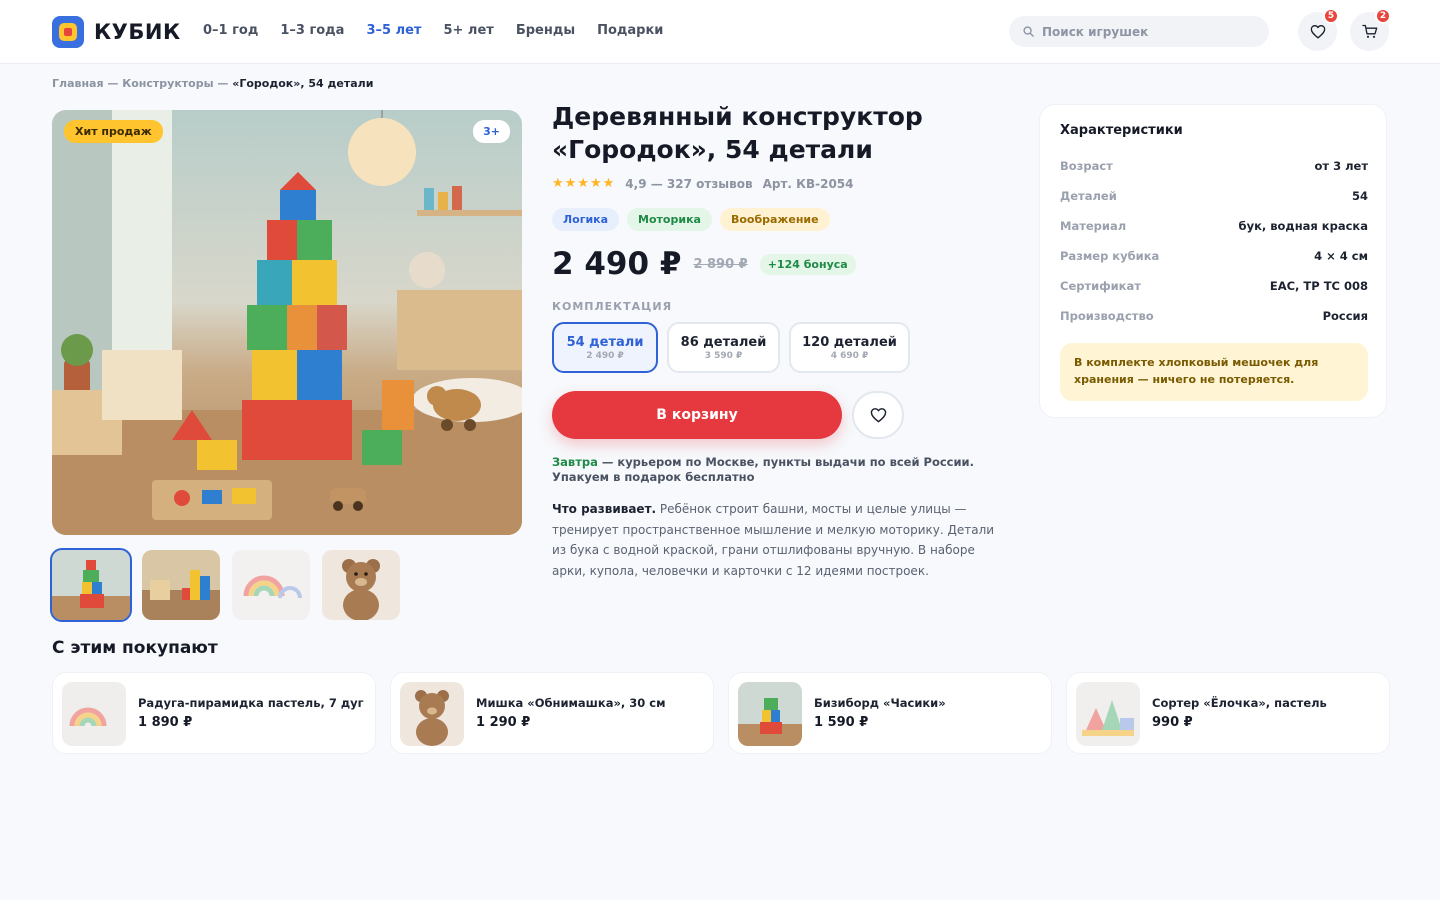 This screenshot has width=1440, height=900. What do you see at coordinates (214, 713) in the screenshot?
I see `related-card: Радуга-пирамидка пастель, 7 дуг 1 890 ₽` at bounding box center [214, 713].